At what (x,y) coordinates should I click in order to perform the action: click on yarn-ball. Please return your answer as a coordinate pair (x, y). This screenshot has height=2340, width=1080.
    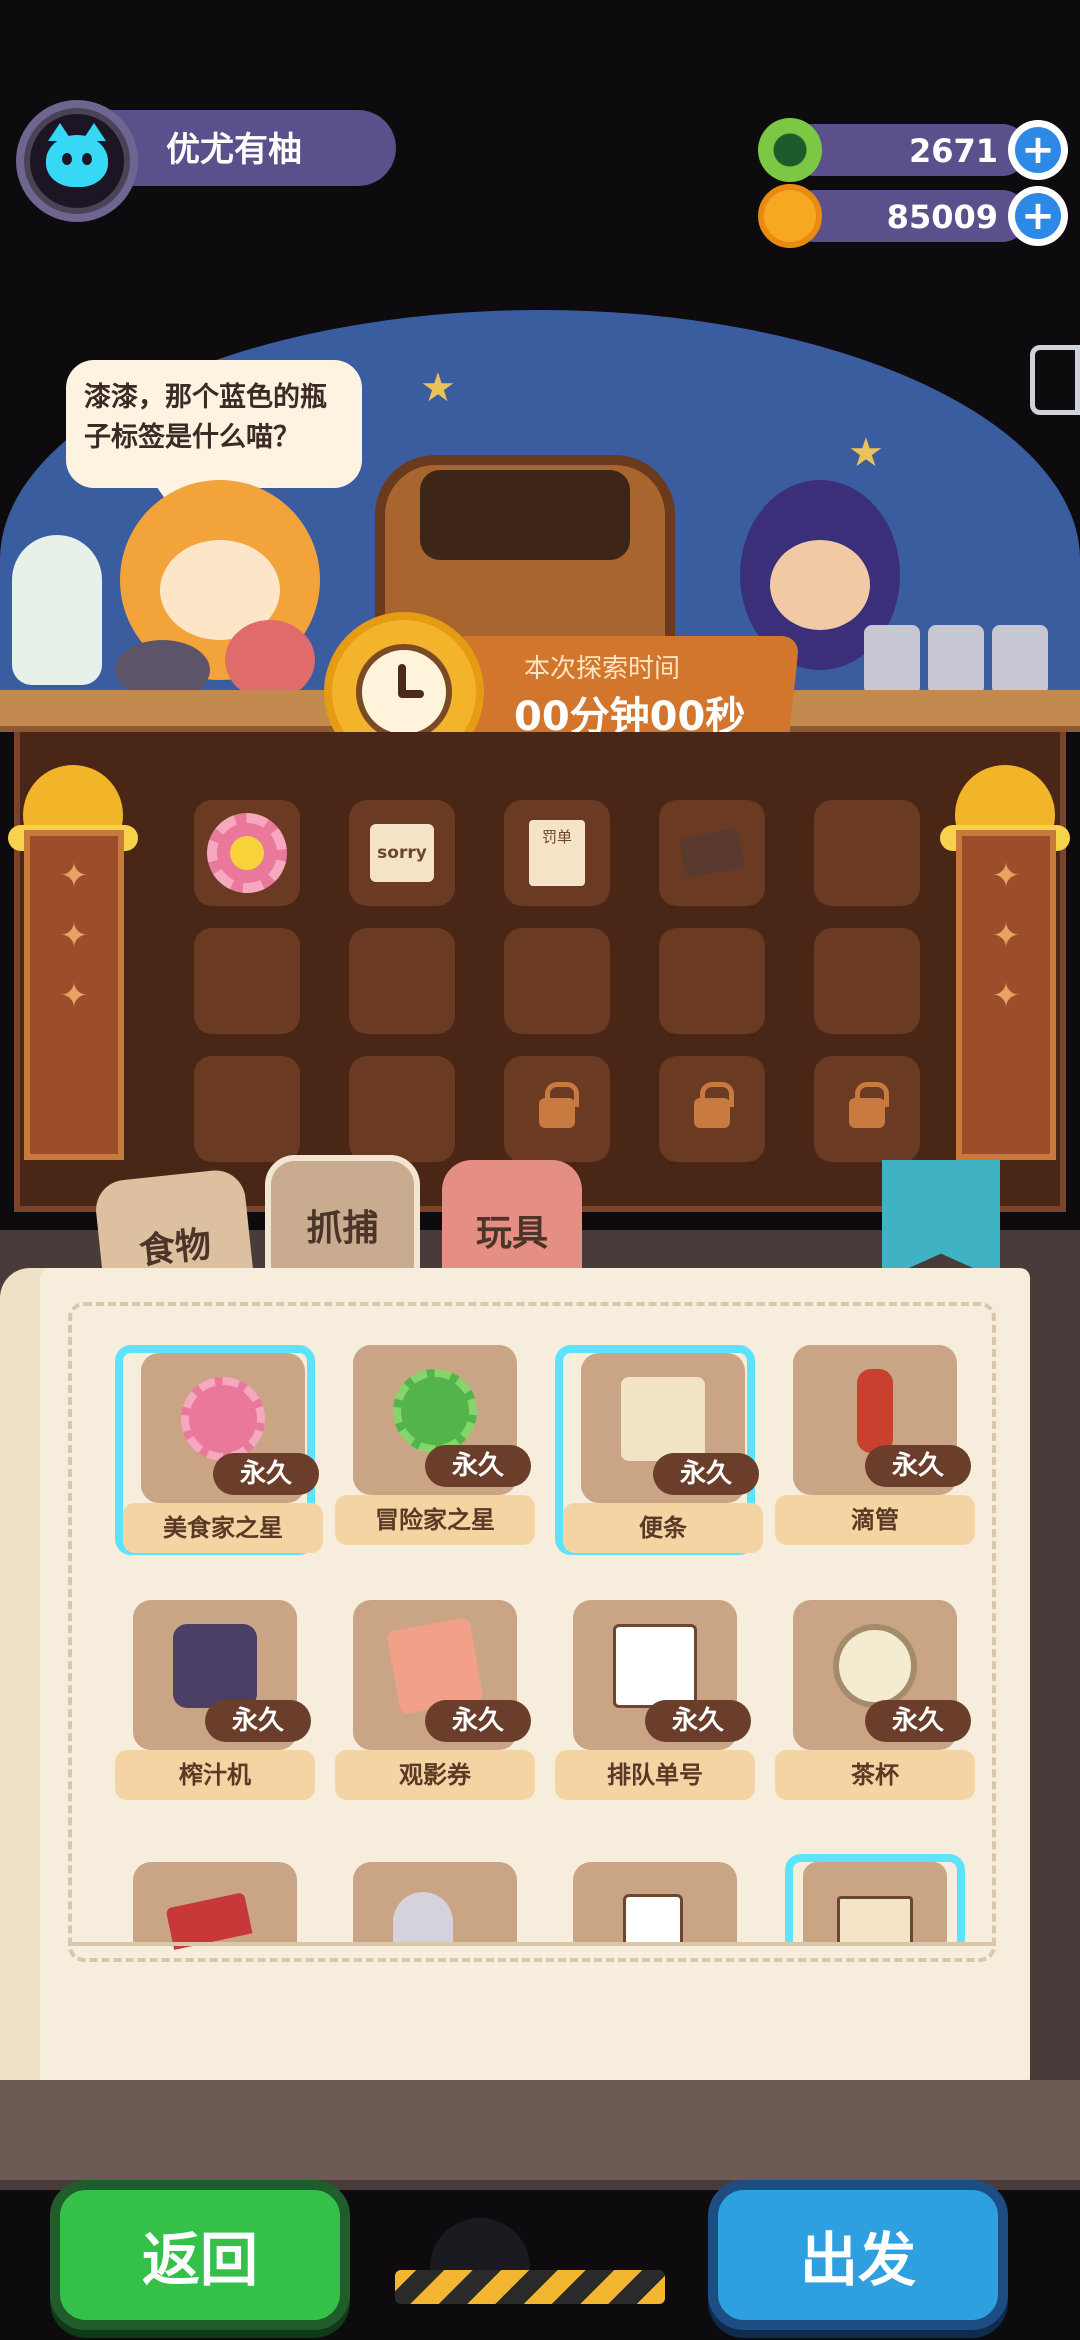
    Looking at the image, I should click on (270, 660).